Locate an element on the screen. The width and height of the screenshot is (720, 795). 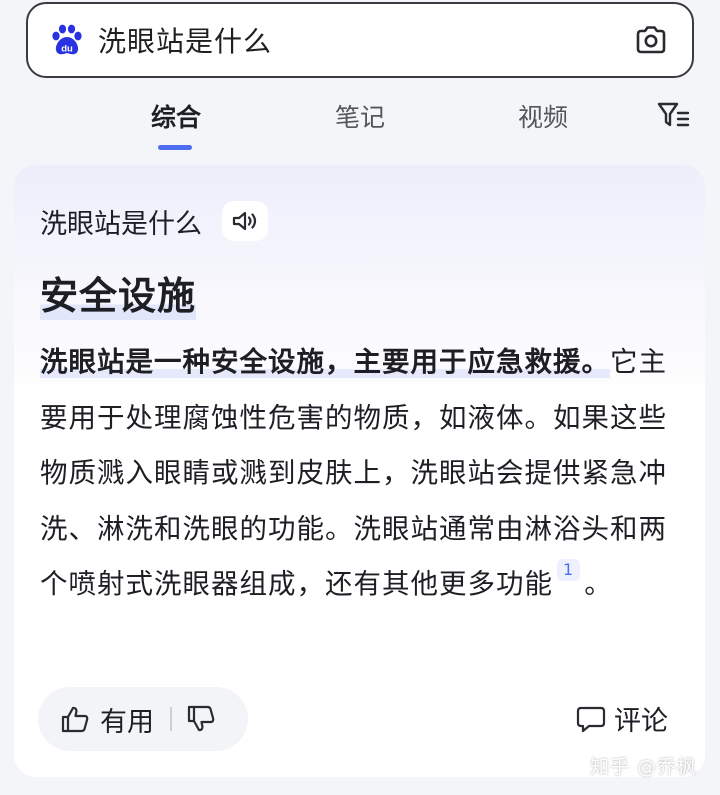
camera-icon is located at coordinates (651, 40).